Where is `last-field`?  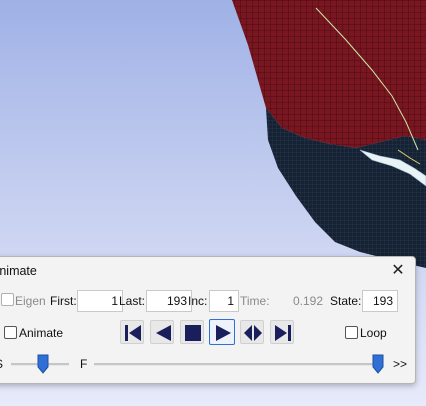
last-field is located at coordinates (169, 301).